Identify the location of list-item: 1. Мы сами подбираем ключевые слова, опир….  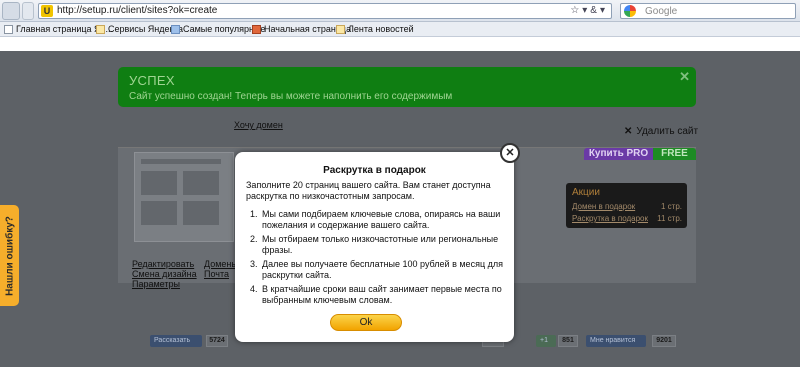
(375, 219).